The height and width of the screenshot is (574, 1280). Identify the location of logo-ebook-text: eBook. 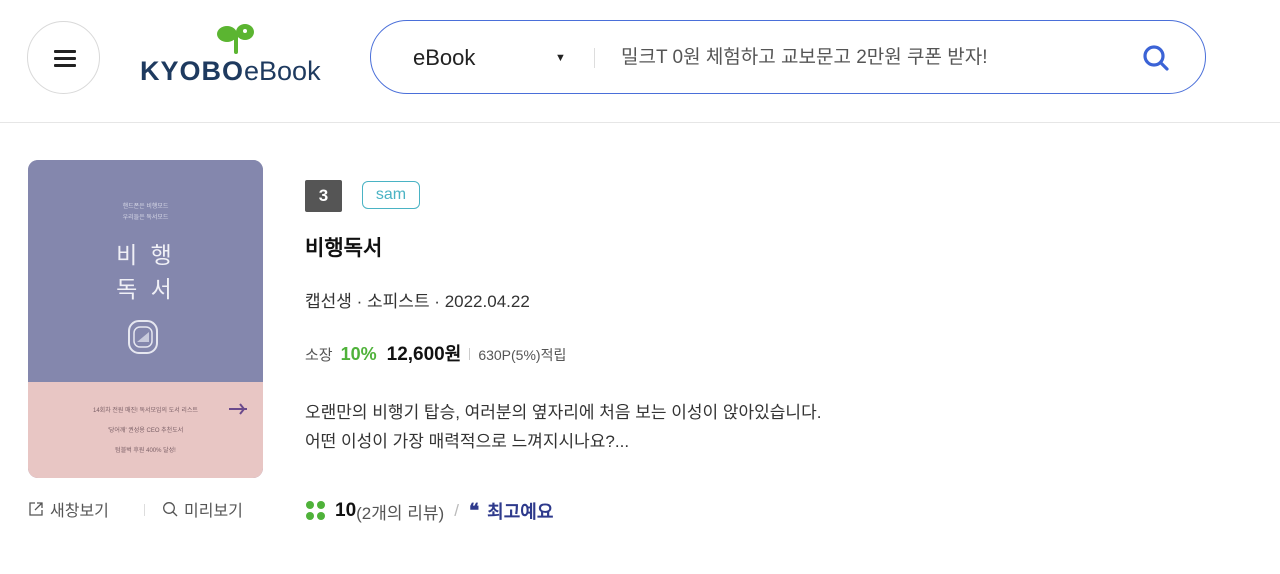
(282, 71).